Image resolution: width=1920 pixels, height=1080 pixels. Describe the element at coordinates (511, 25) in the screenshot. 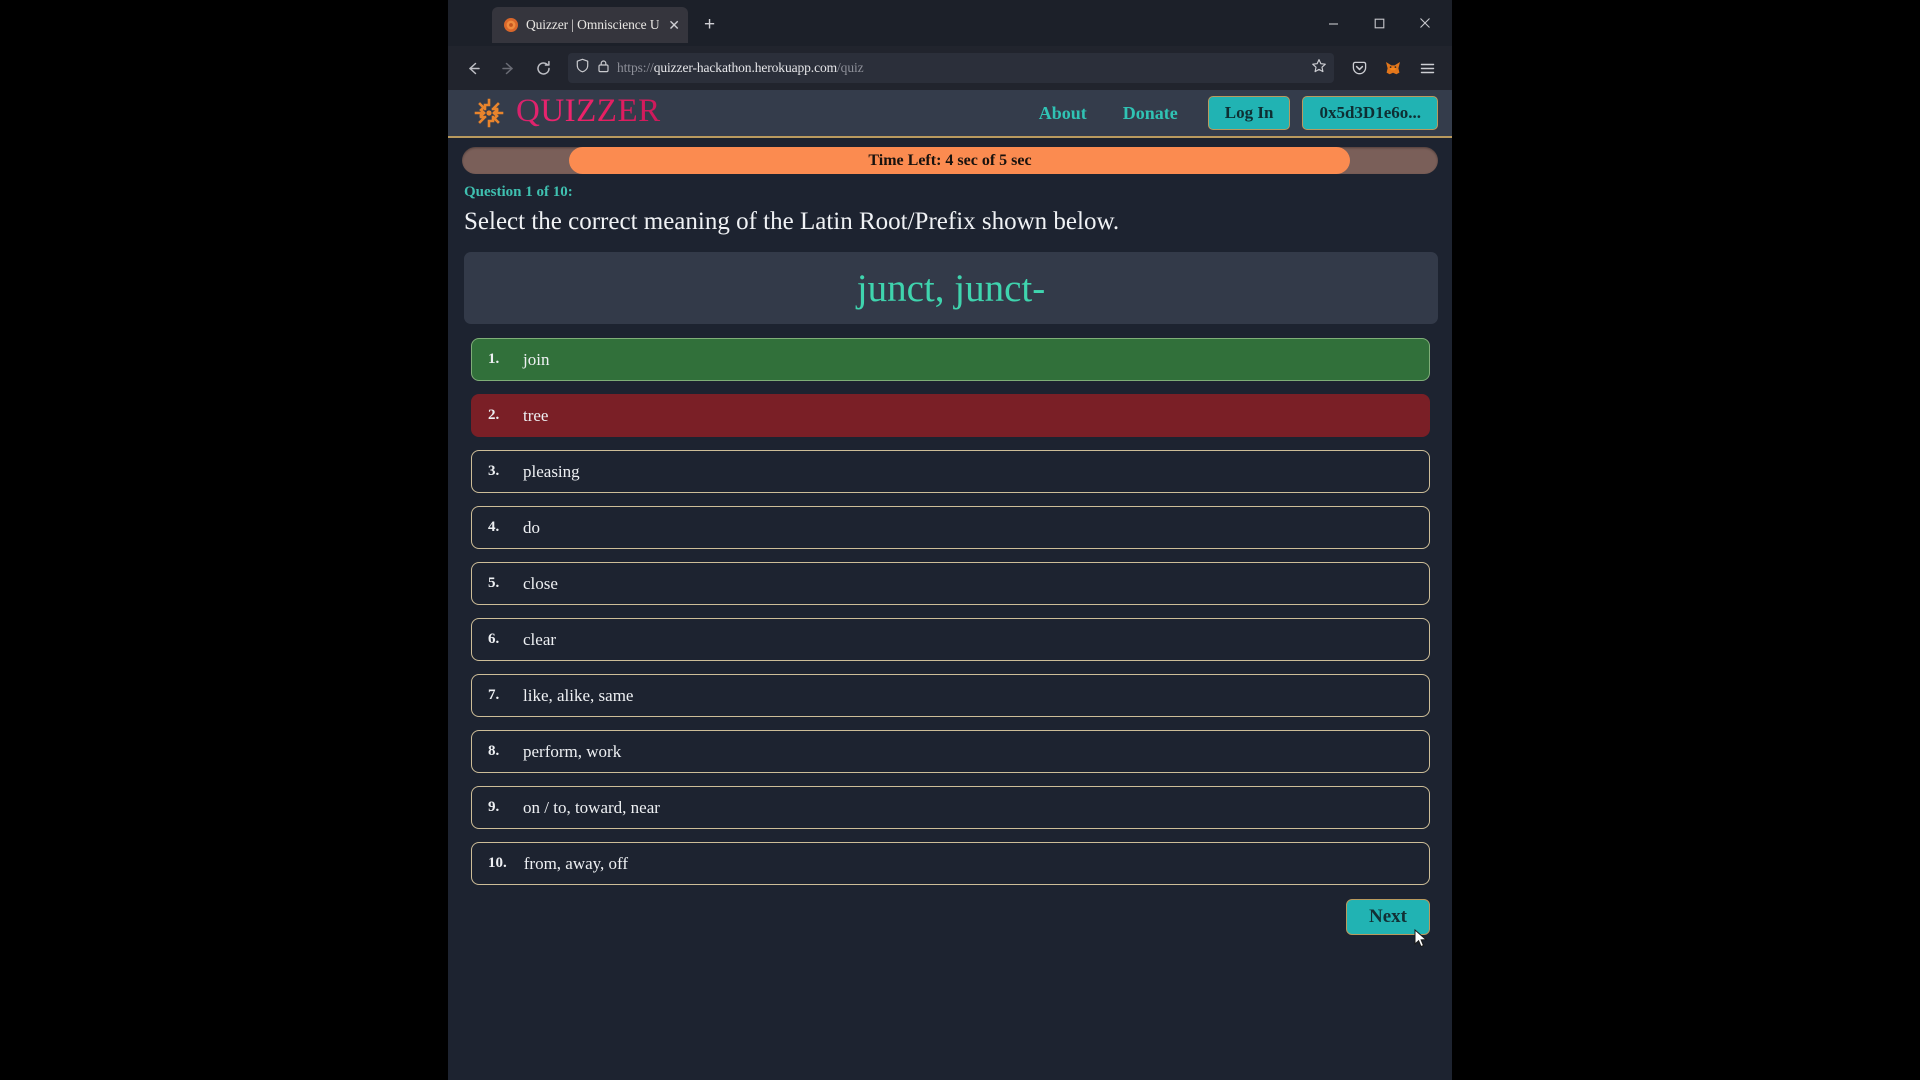

I see `quizzer-pinwheel-favicon` at that location.